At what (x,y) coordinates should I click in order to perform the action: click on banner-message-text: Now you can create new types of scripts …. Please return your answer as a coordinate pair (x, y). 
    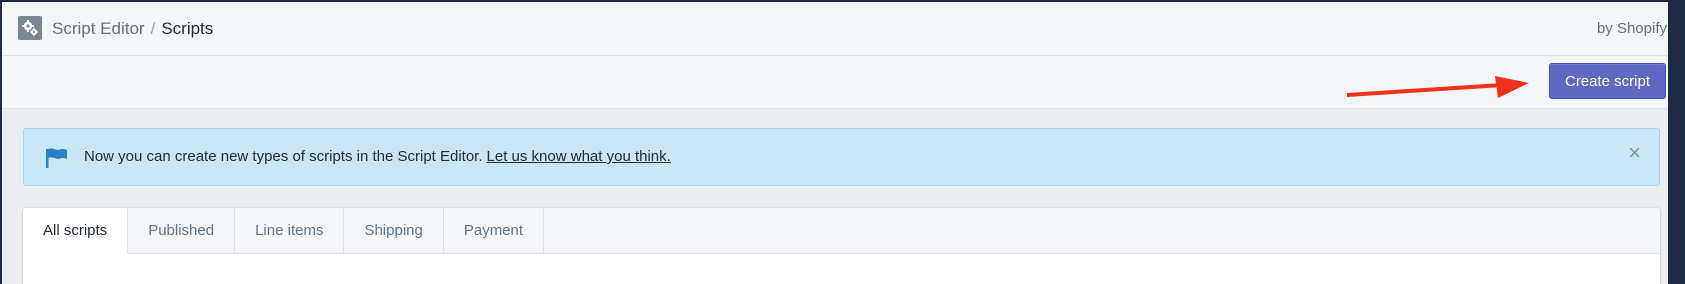
    Looking at the image, I should click on (283, 156).